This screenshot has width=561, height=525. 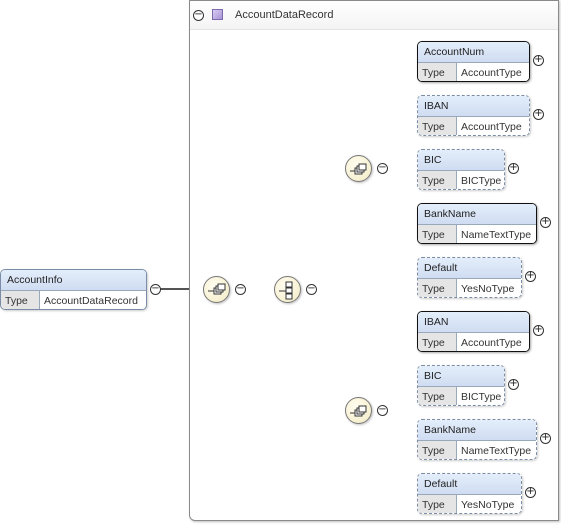 I want to click on collapse-sequence-2-toggle: −, so click(x=382, y=410).